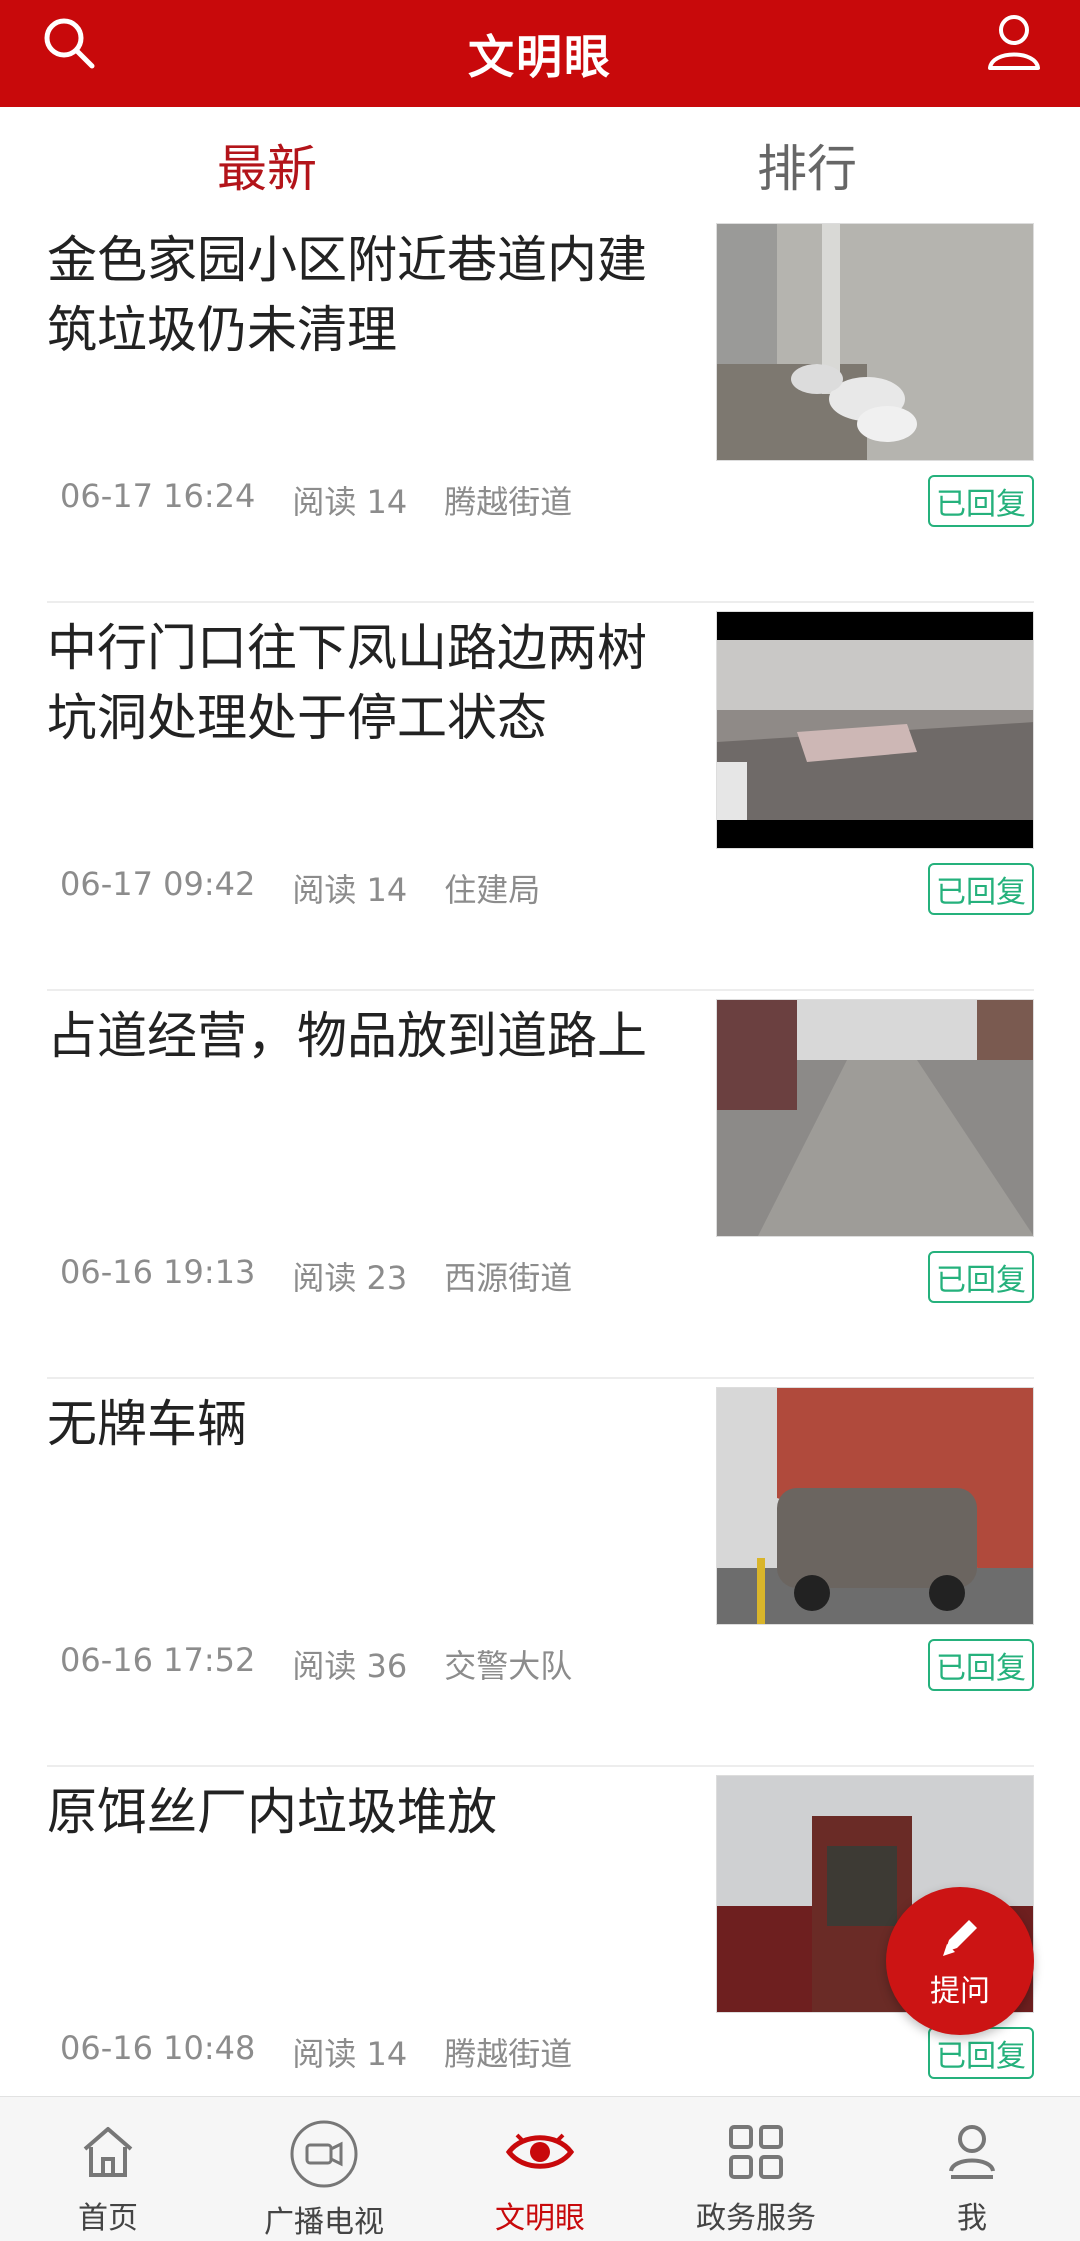 Image resolution: width=1080 pixels, height=2241 pixels. What do you see at coordinates (362, 683) in the screenshot?
I see `post-title: 中行门口往下凤山路边两树坑洞处理处于停工状态` at bounding box center [362, 683].